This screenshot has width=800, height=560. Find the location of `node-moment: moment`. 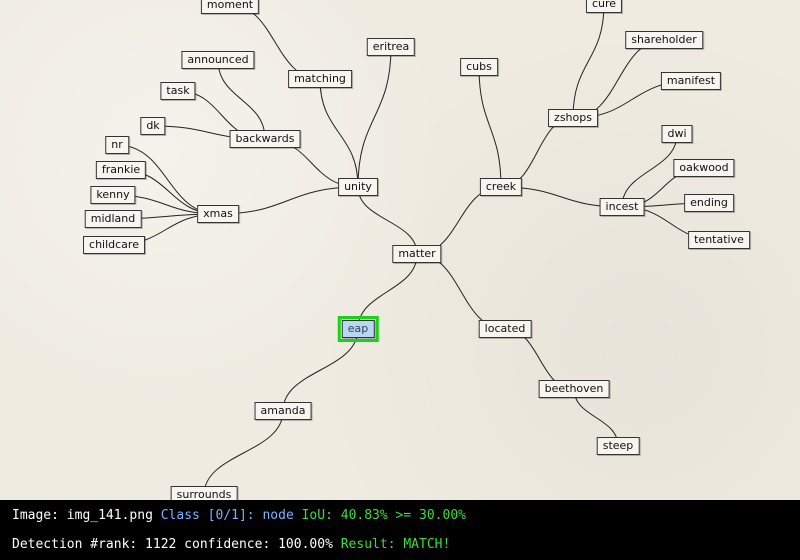

node-moment: moment is located at coordinates (230, 7).